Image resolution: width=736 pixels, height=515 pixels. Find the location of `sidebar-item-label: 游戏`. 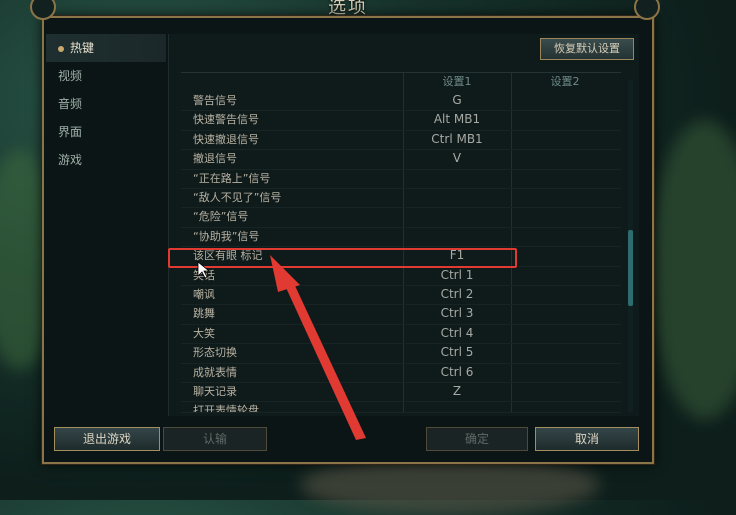

sidebar-item-label: 游戏 is located at coordinates (70, 160).